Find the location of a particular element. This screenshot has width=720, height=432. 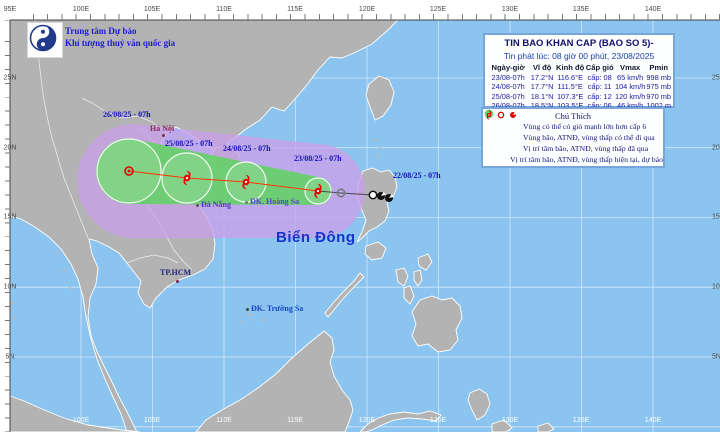

col-header: Vmax is located at coordinates (630, 67).